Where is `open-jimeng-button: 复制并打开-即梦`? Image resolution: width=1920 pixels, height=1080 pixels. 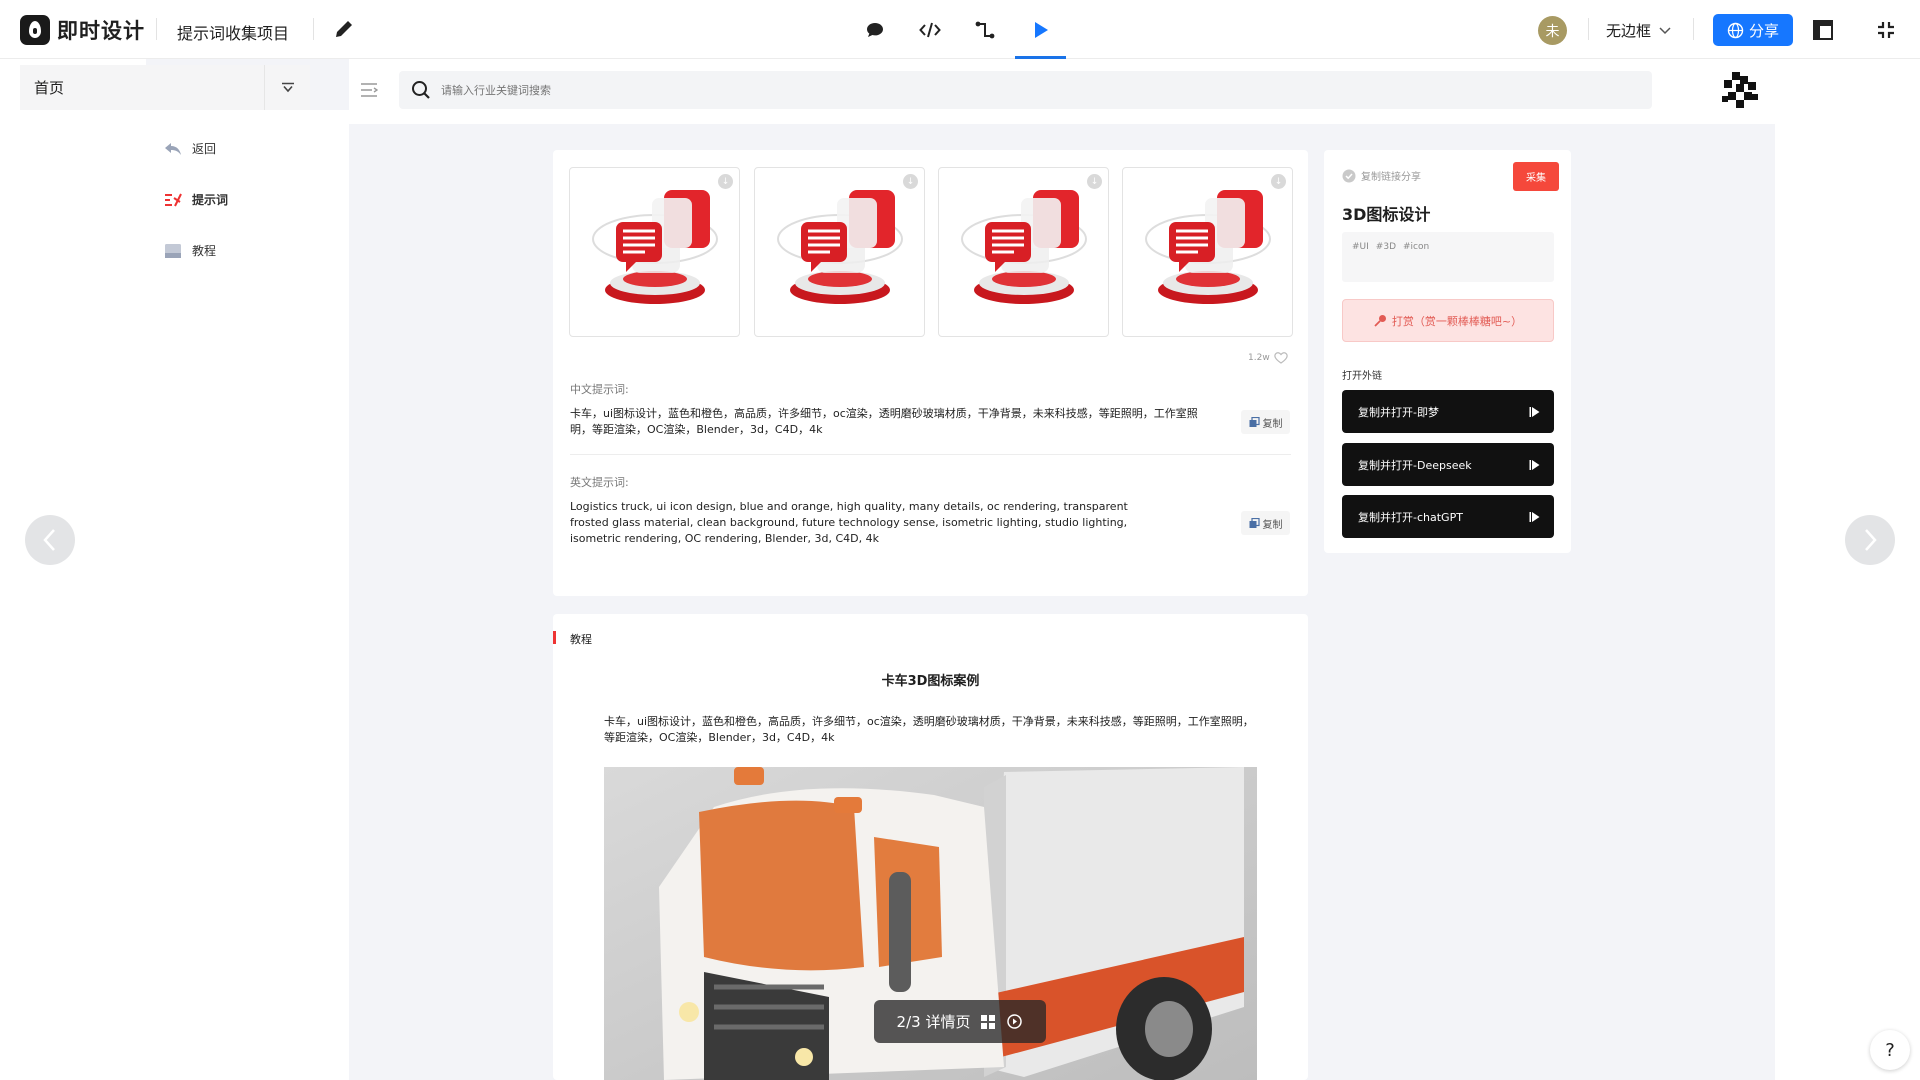 open-jimeng-button: 复制并打开-即梦 is located at coordinates (1448, 411).